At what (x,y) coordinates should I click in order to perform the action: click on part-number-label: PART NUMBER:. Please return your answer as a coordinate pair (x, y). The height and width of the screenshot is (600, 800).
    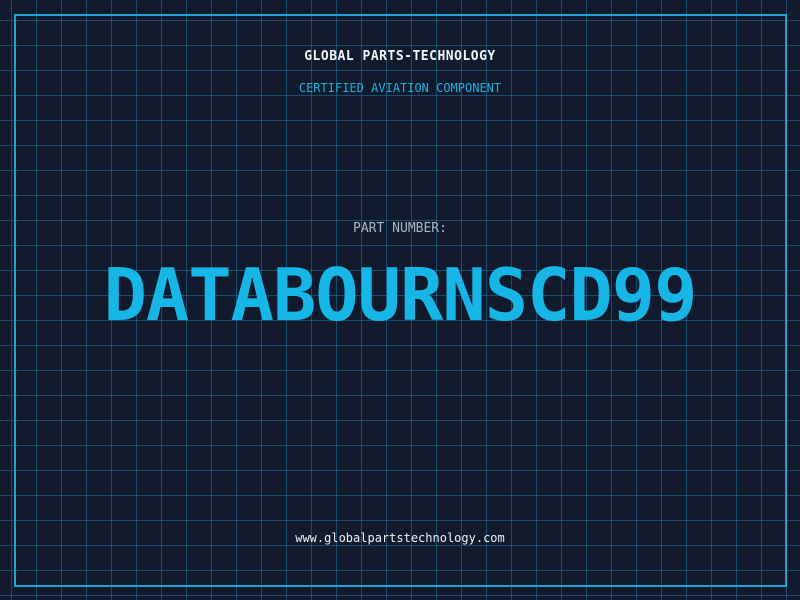
    Looking at the image, I should click on (400, 228).